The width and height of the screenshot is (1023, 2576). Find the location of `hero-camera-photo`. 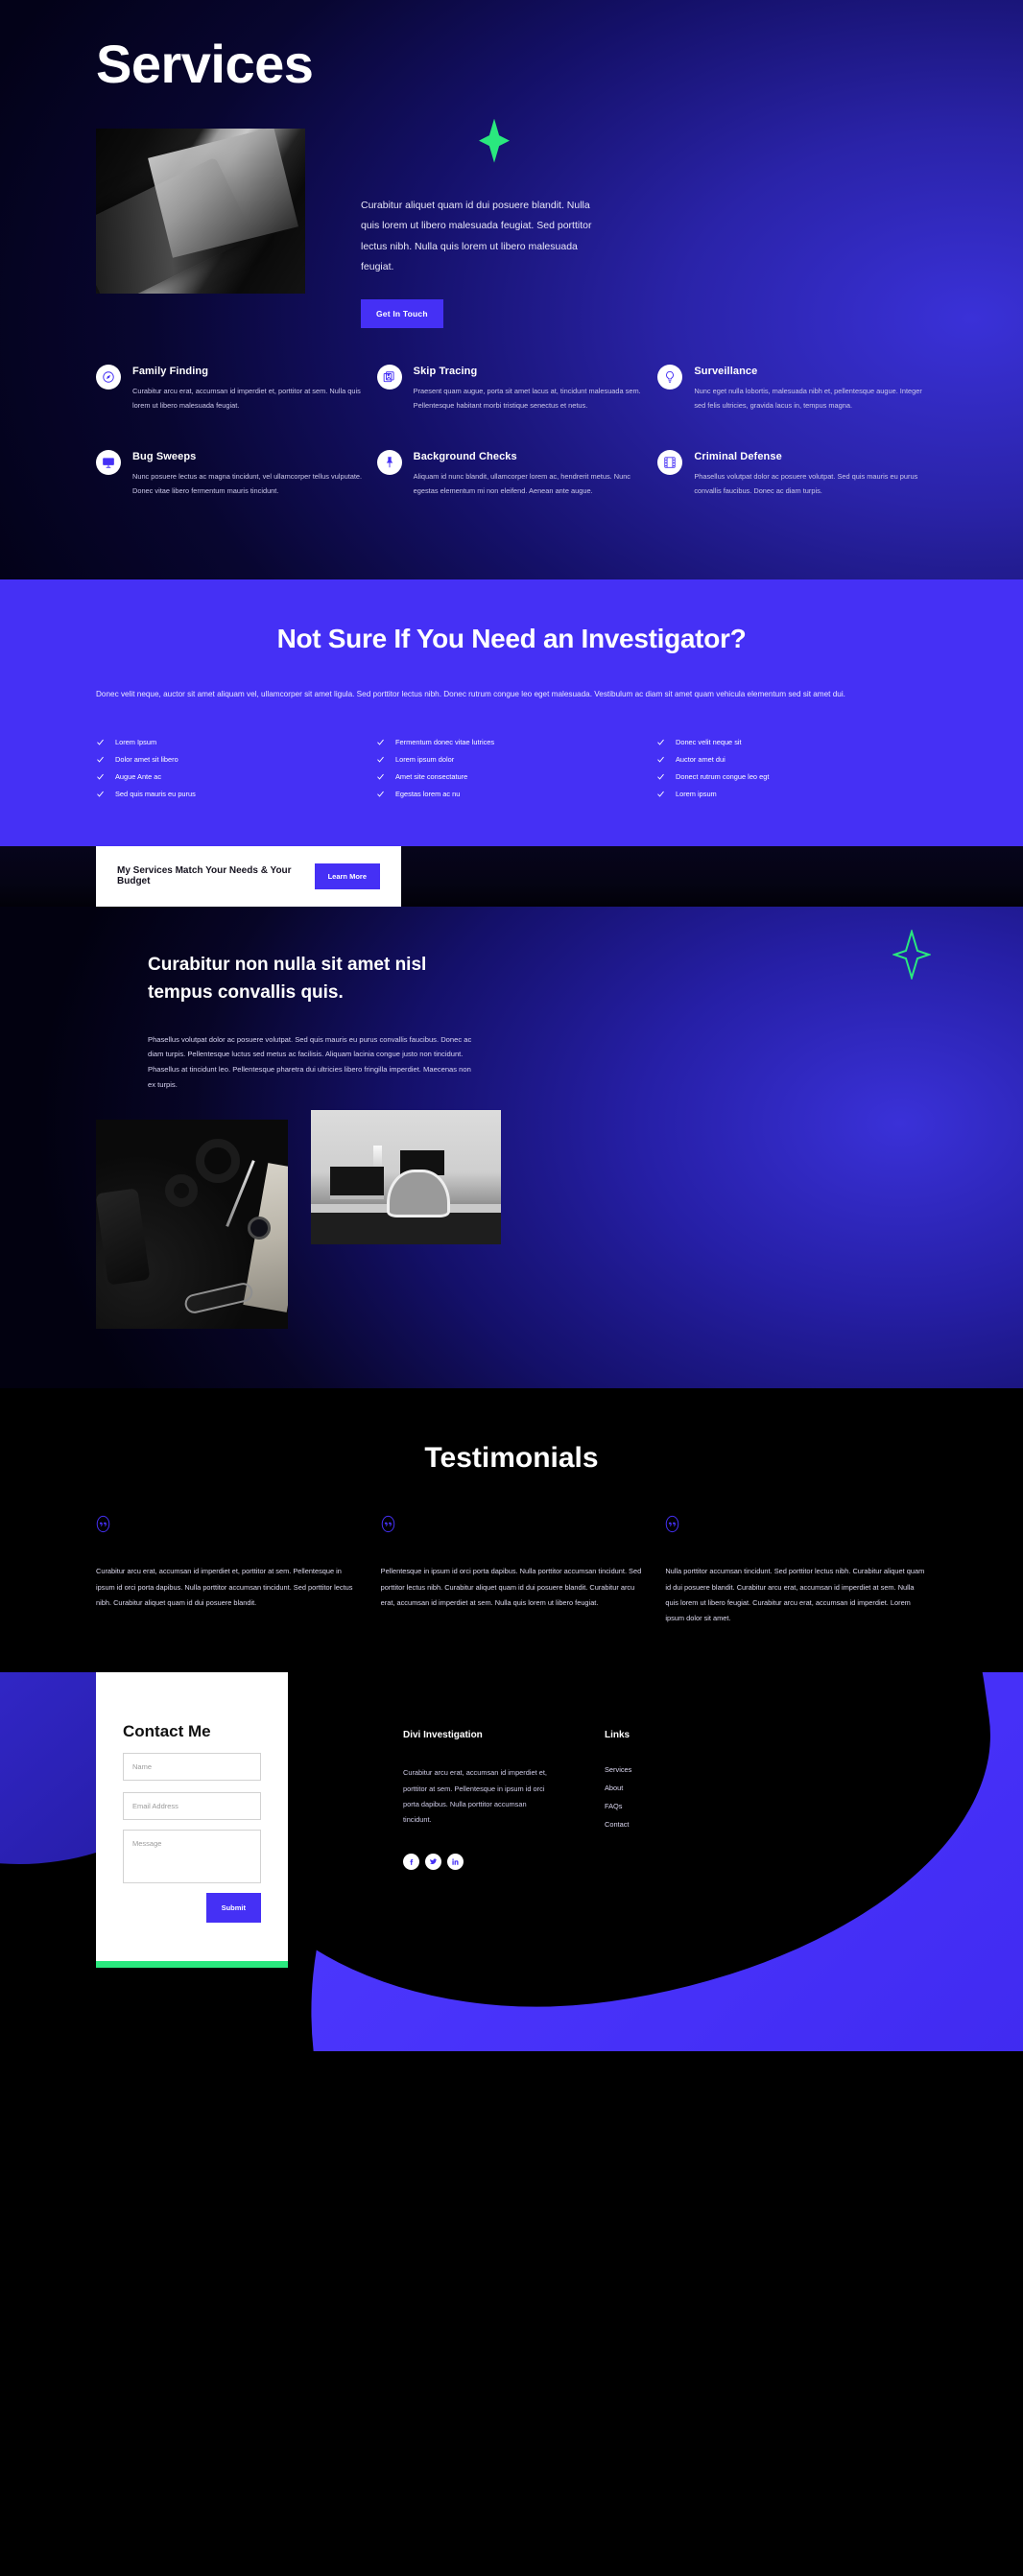

hero-camera-photo is located at coordinates (200, 211).